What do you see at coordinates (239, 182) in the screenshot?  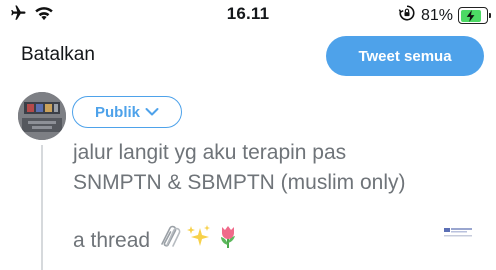 I see `tweet-text-line: SNMPTN & SBMPTN (muslim only)` at bounding box center [239, 182].